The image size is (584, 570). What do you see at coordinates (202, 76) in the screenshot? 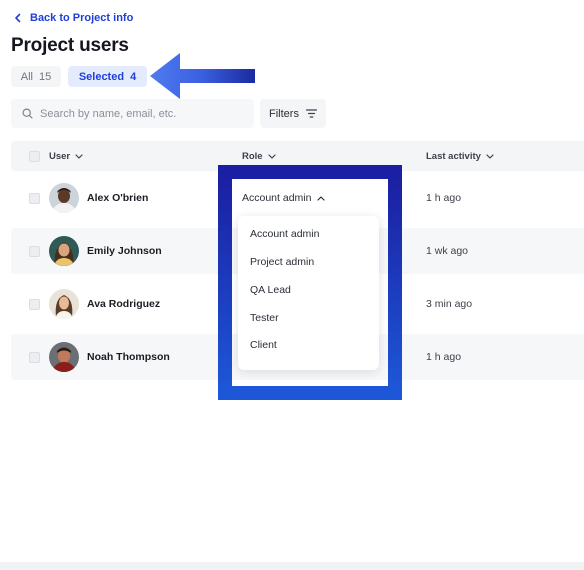
I see `annotation-arrow-icon` at bounding box center [202, 76].